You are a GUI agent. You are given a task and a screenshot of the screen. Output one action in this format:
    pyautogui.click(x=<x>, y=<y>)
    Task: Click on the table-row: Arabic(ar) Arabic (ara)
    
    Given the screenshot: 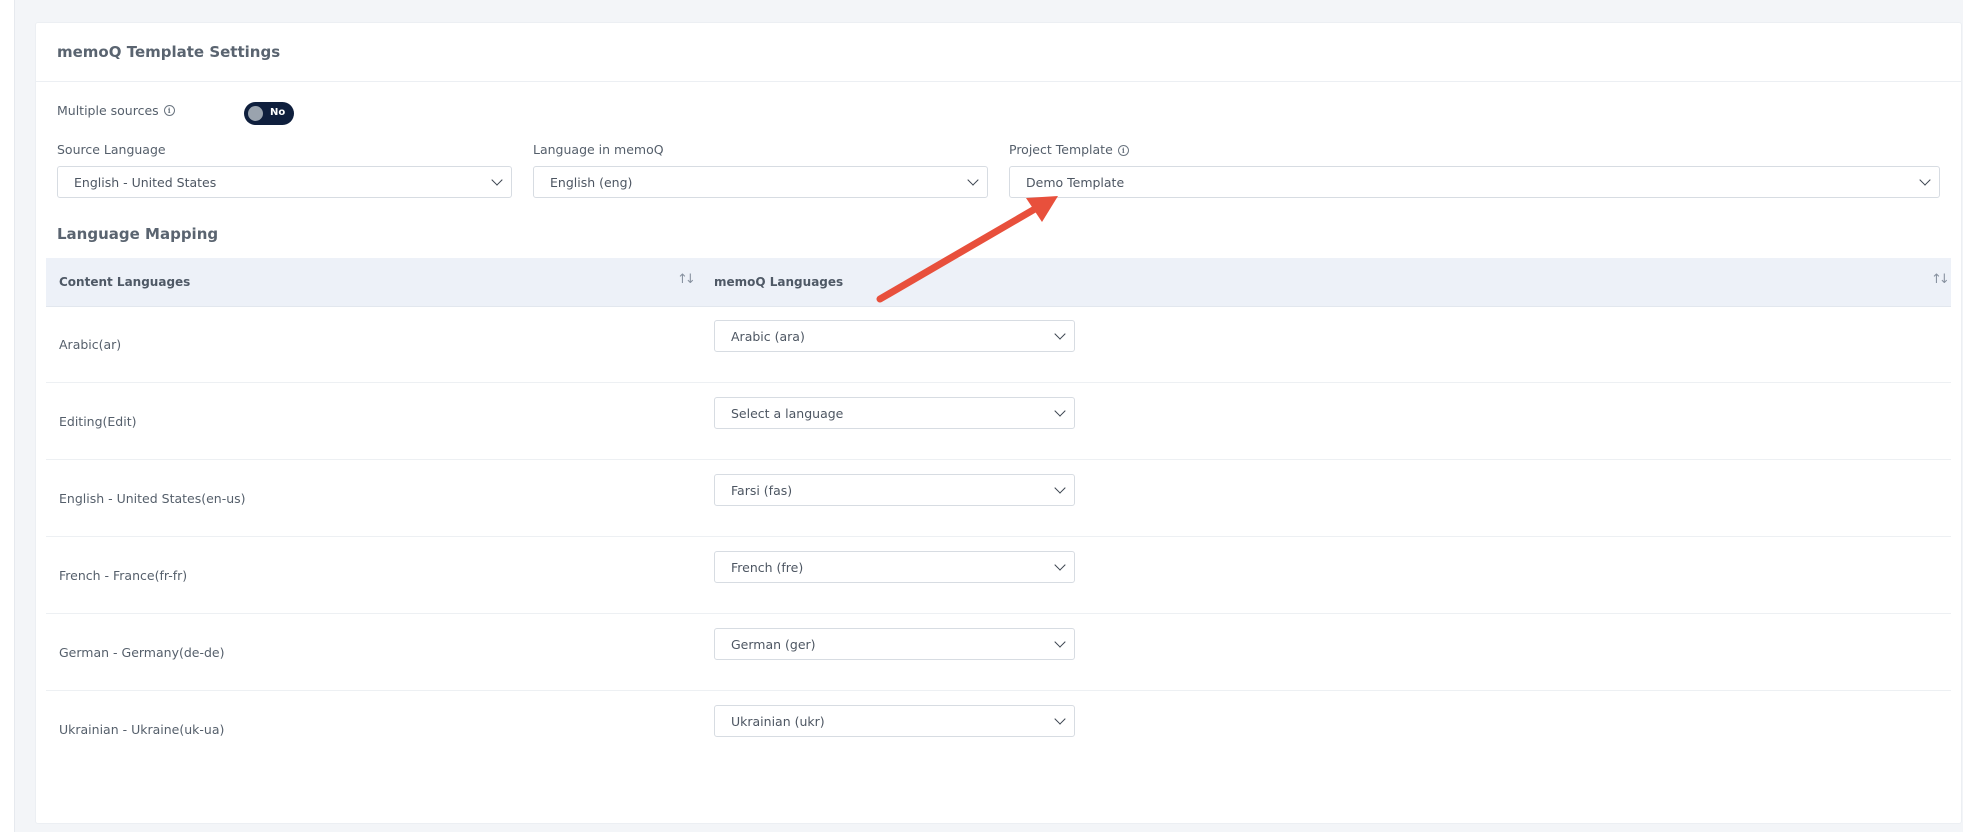 What is the action you would take?
    pyautogui.click(x=998, y=344)
    